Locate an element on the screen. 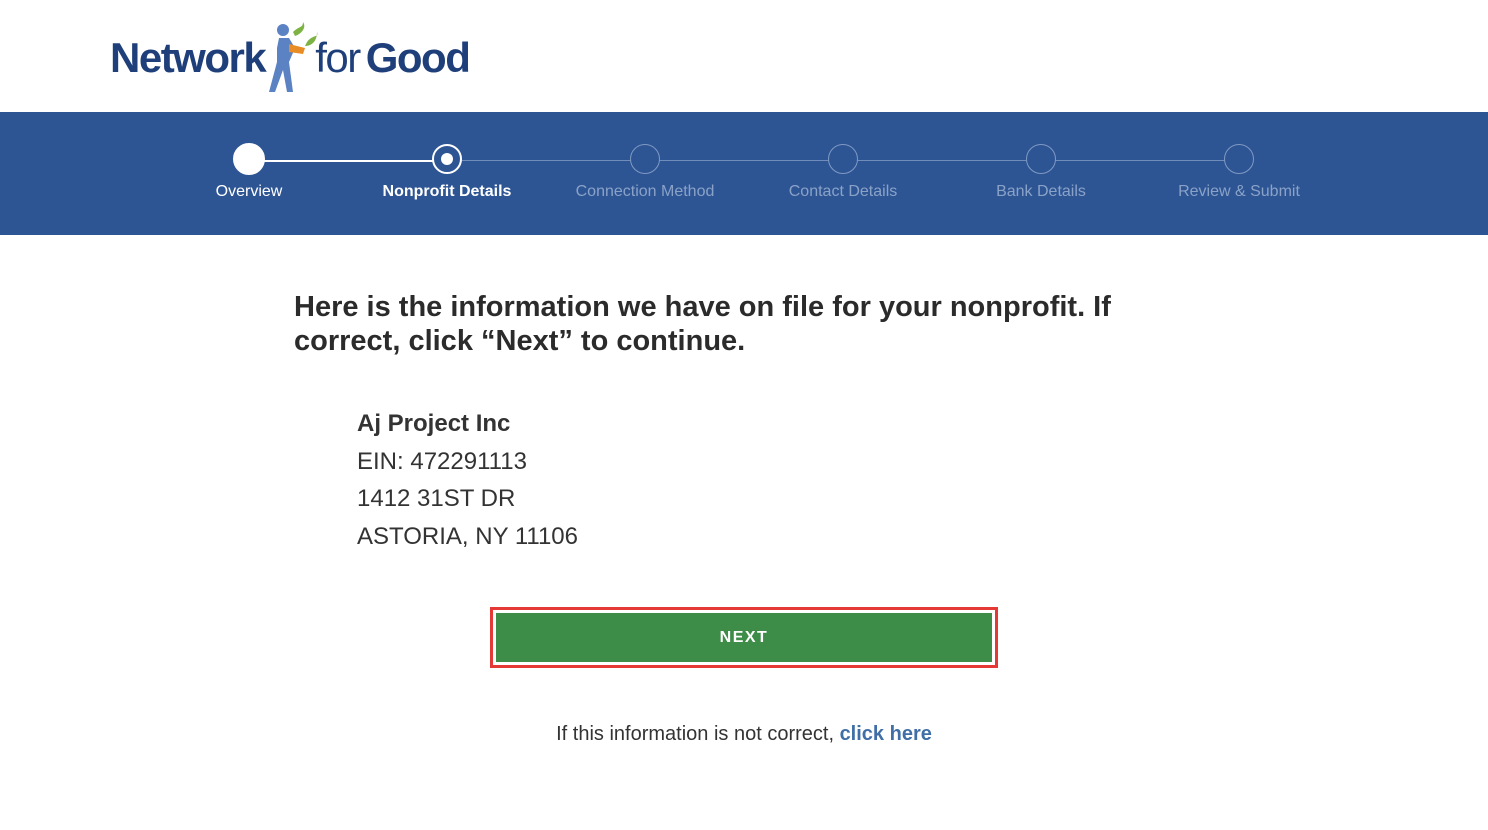 The height and width of the screenshot is (830, 1488). logo-word-network: Network is located at coordinates (188, 57).